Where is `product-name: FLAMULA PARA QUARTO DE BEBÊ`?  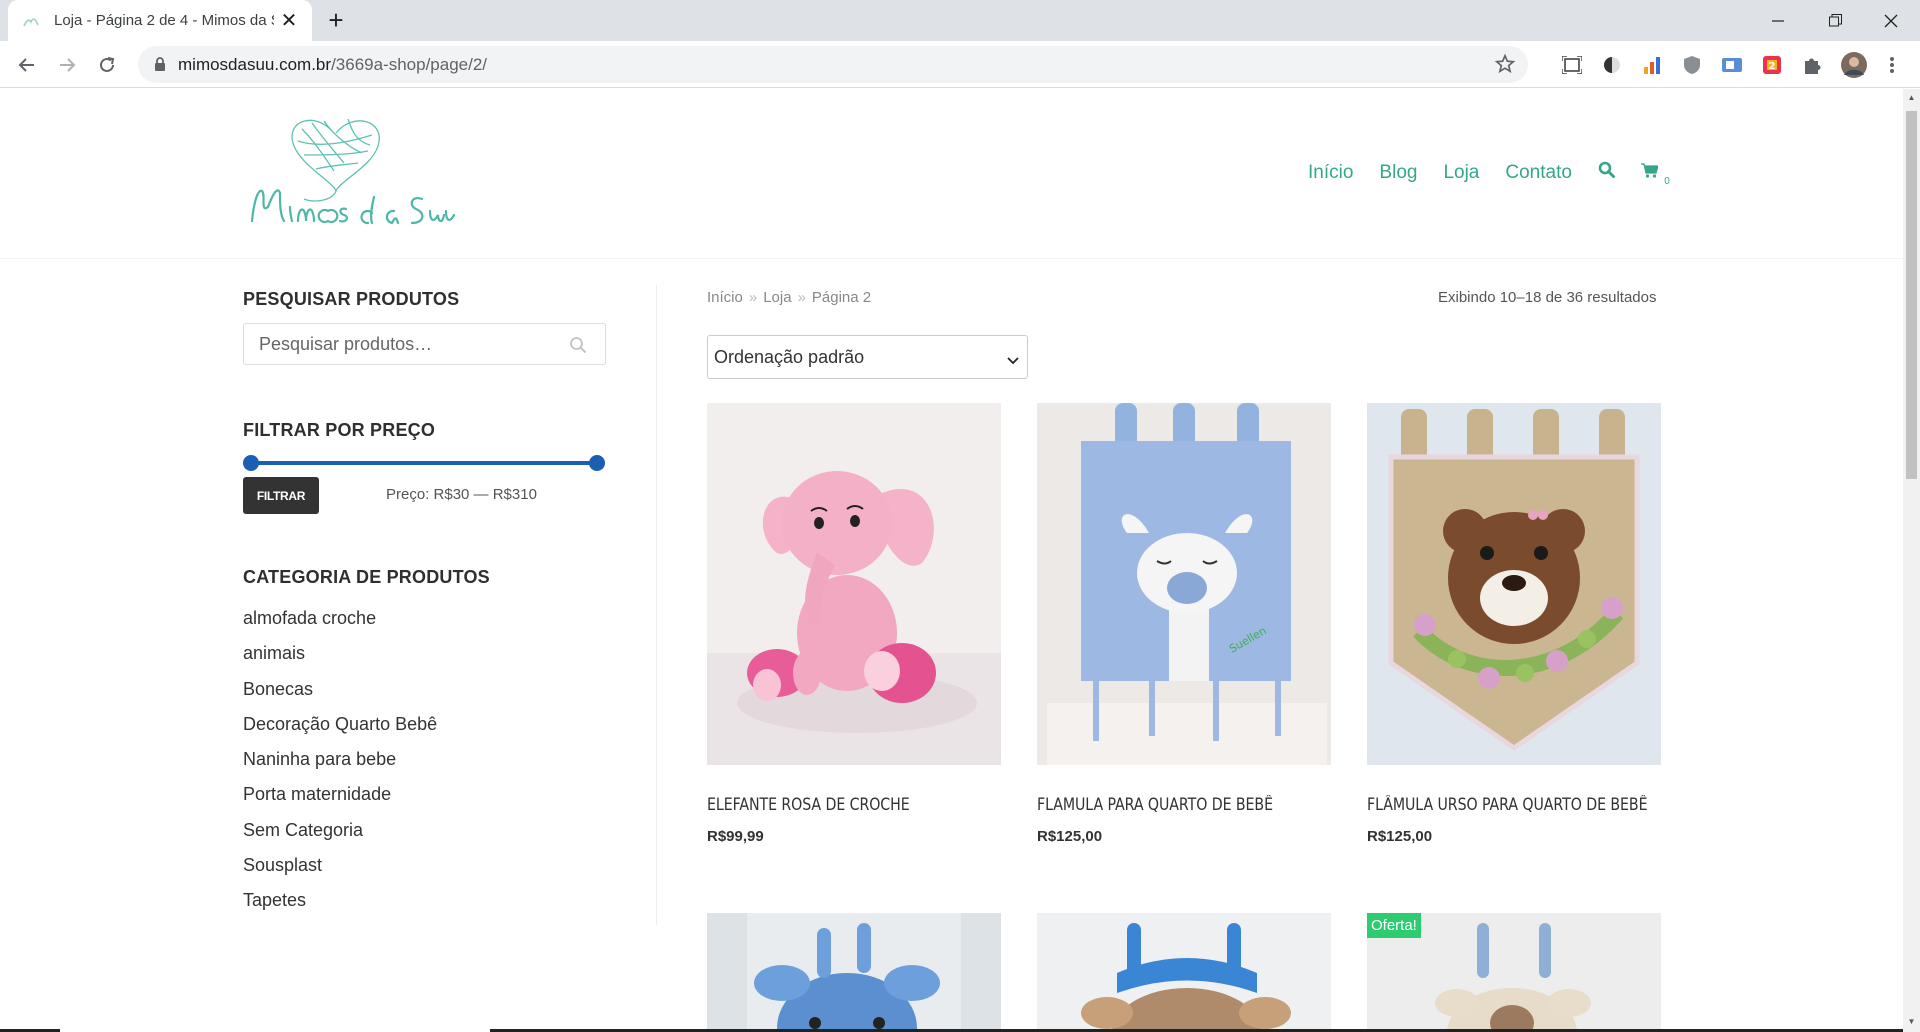 product-name: FLAMULA PARA QUARTO DE BEBÊ is located at coordinates (1163, 804).